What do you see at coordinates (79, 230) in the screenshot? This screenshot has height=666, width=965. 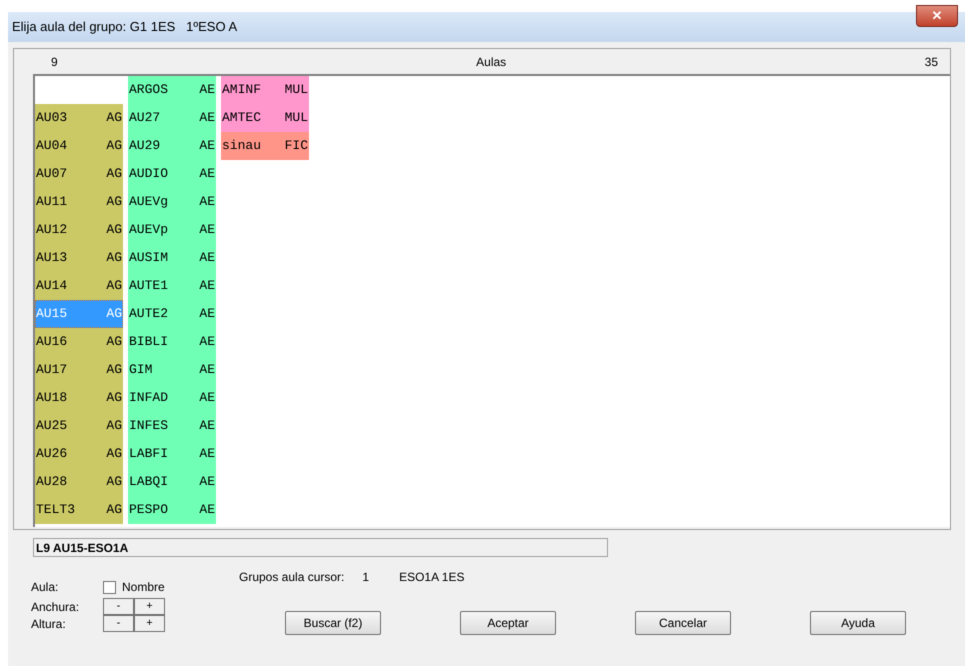 I see `room-cell: AU12 AG` at bounding box center [79, 230].